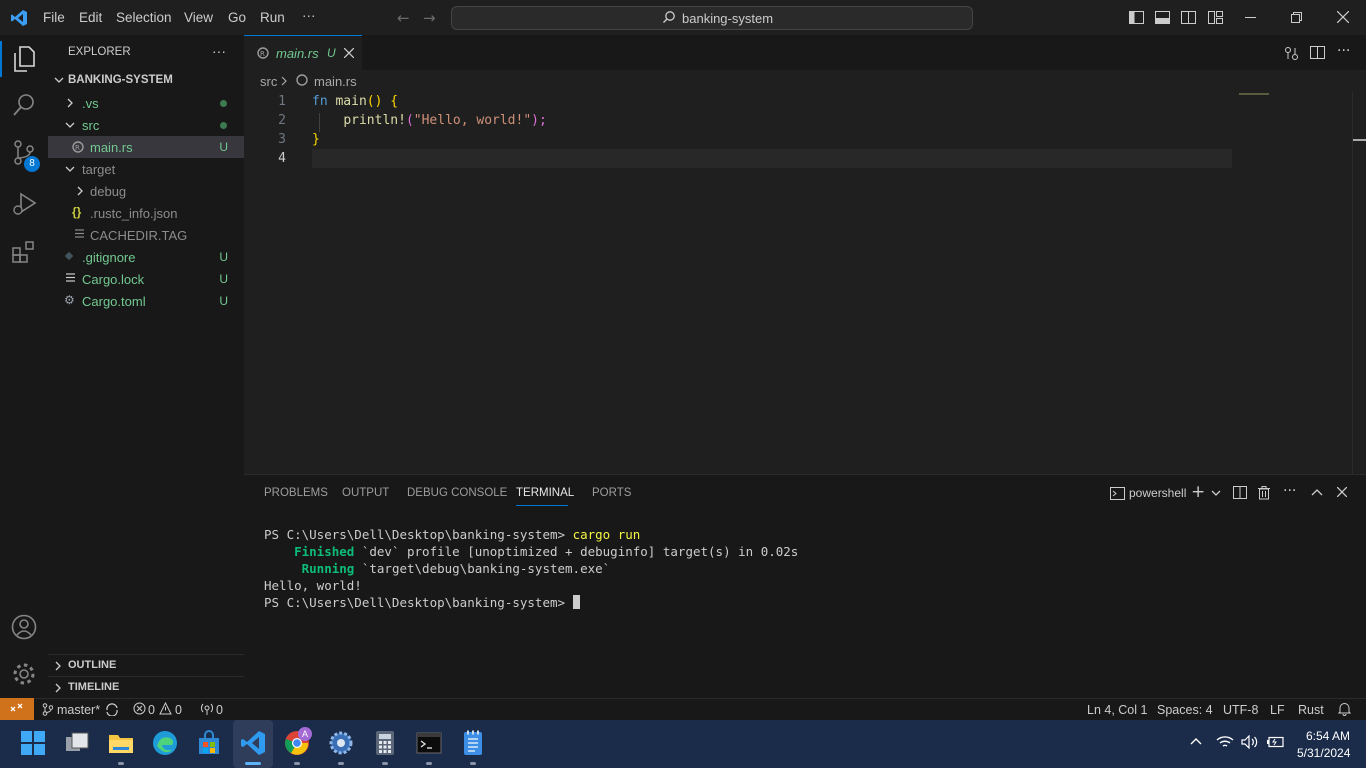 The height and width of the screenshot is (768, 1366). I want to click on editor-more-icon: ···, so click(1343, 51).